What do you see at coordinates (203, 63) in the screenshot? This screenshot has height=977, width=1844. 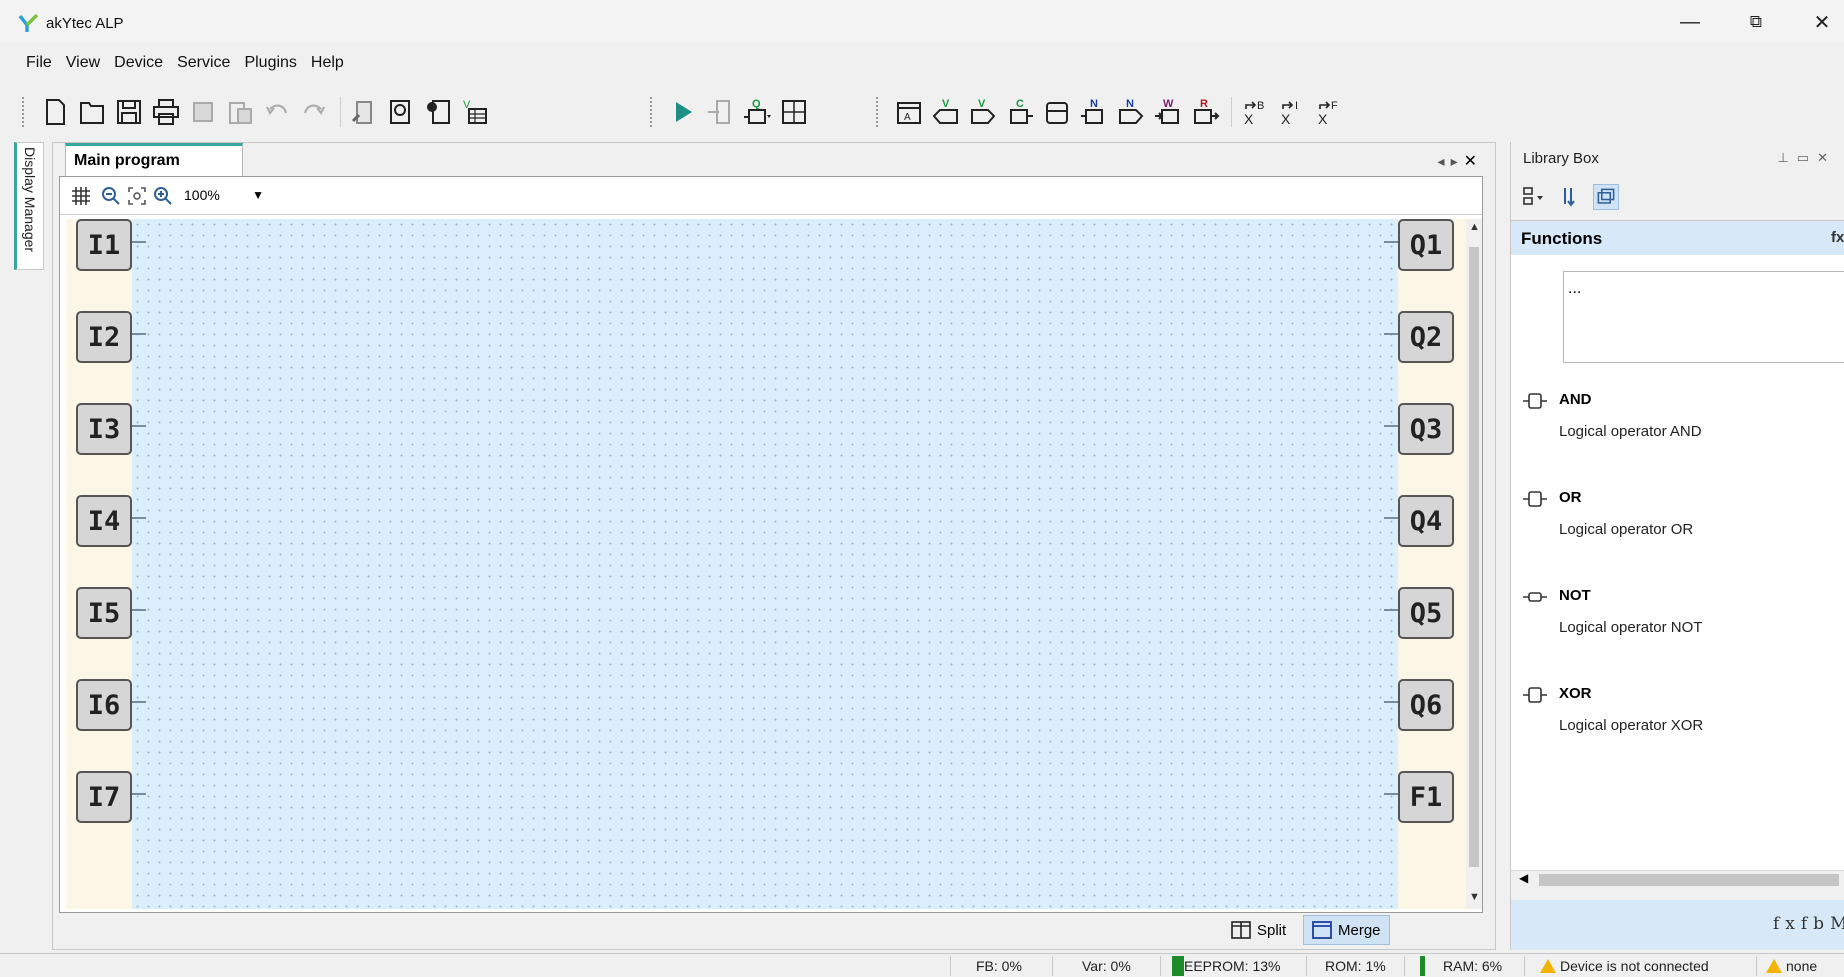 I see `menu-service: Service` at bounding box center [203, 63].